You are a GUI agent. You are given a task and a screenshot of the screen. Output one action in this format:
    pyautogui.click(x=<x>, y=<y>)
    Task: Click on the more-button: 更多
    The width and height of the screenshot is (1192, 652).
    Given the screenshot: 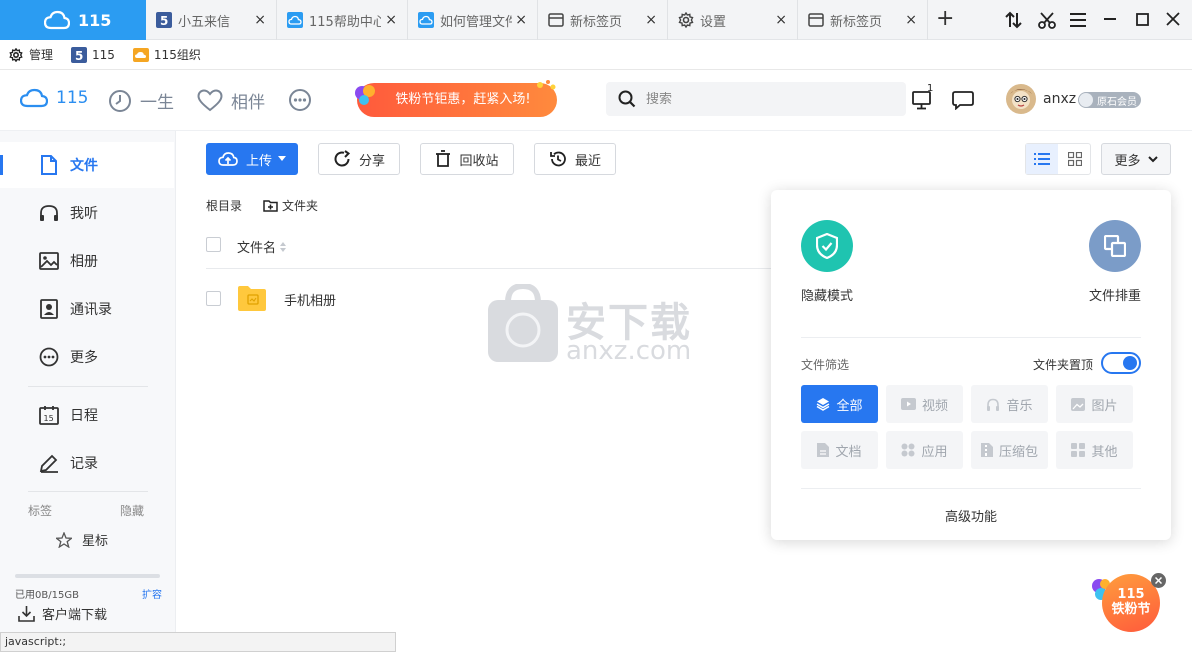 What is the action you would take?
    pyautogui.click(x=1136, y=159)
    